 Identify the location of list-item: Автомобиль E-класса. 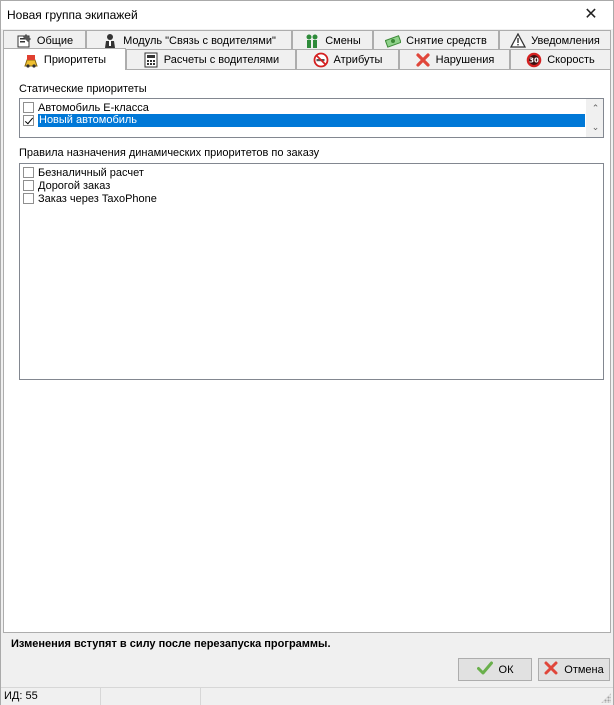
(85, 107).